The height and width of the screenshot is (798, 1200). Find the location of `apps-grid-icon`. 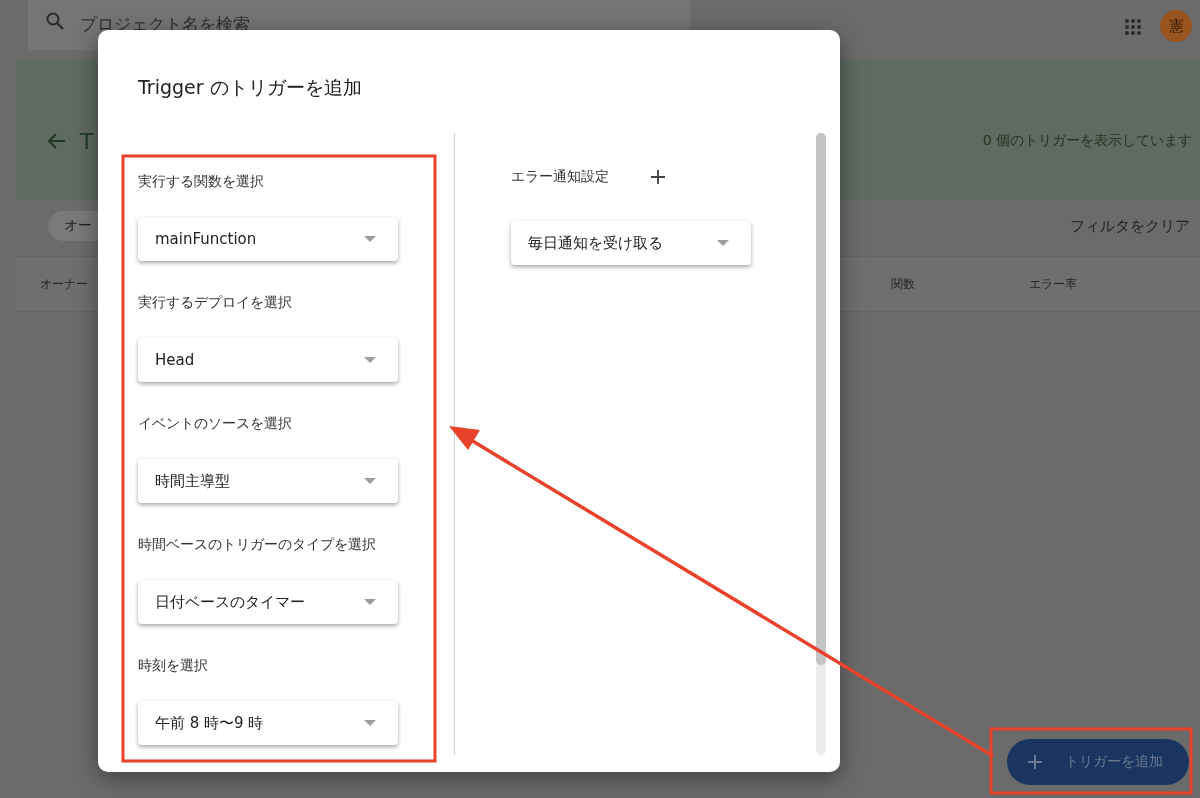

apps-grid-icon is located at coordinates (1133, 27).